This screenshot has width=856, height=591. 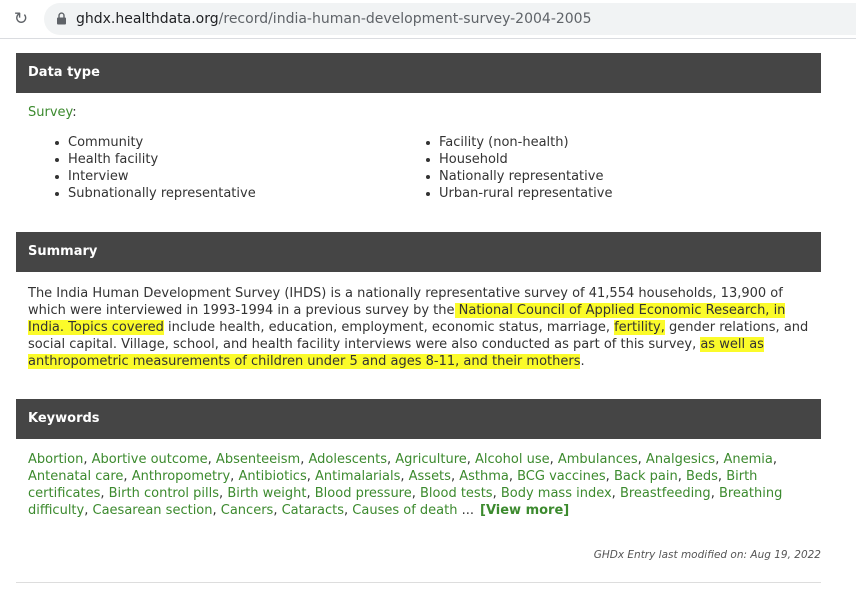 What do you see at coordinates (456, 493) in the screenshot?
I see `keyword-link: Blood tests` at bounding box center [456, 493].